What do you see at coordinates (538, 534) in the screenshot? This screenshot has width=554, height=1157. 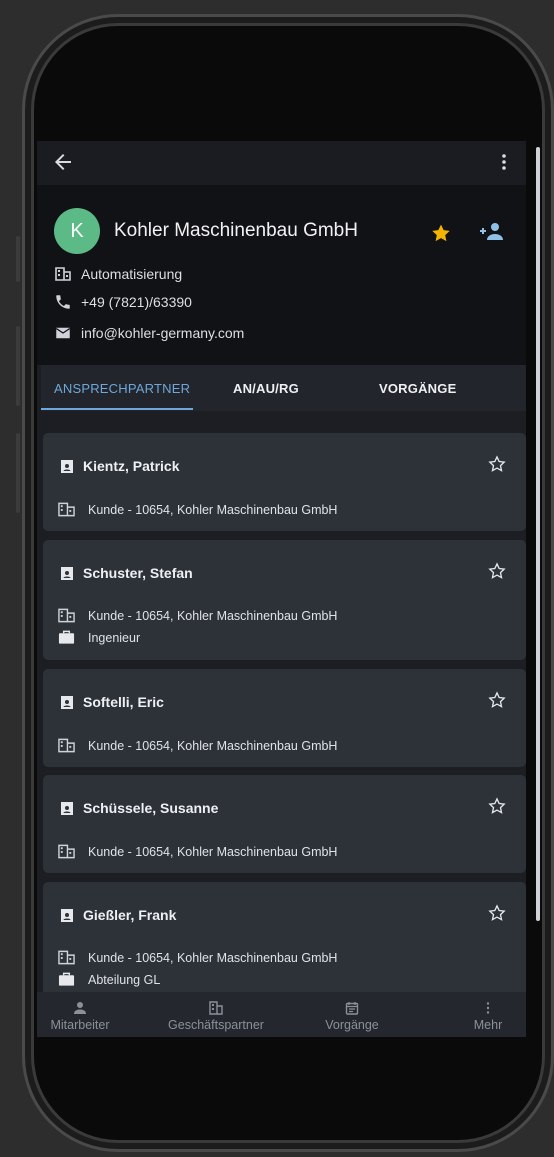 I see `scrollbar` at bounding box center [538, 534].